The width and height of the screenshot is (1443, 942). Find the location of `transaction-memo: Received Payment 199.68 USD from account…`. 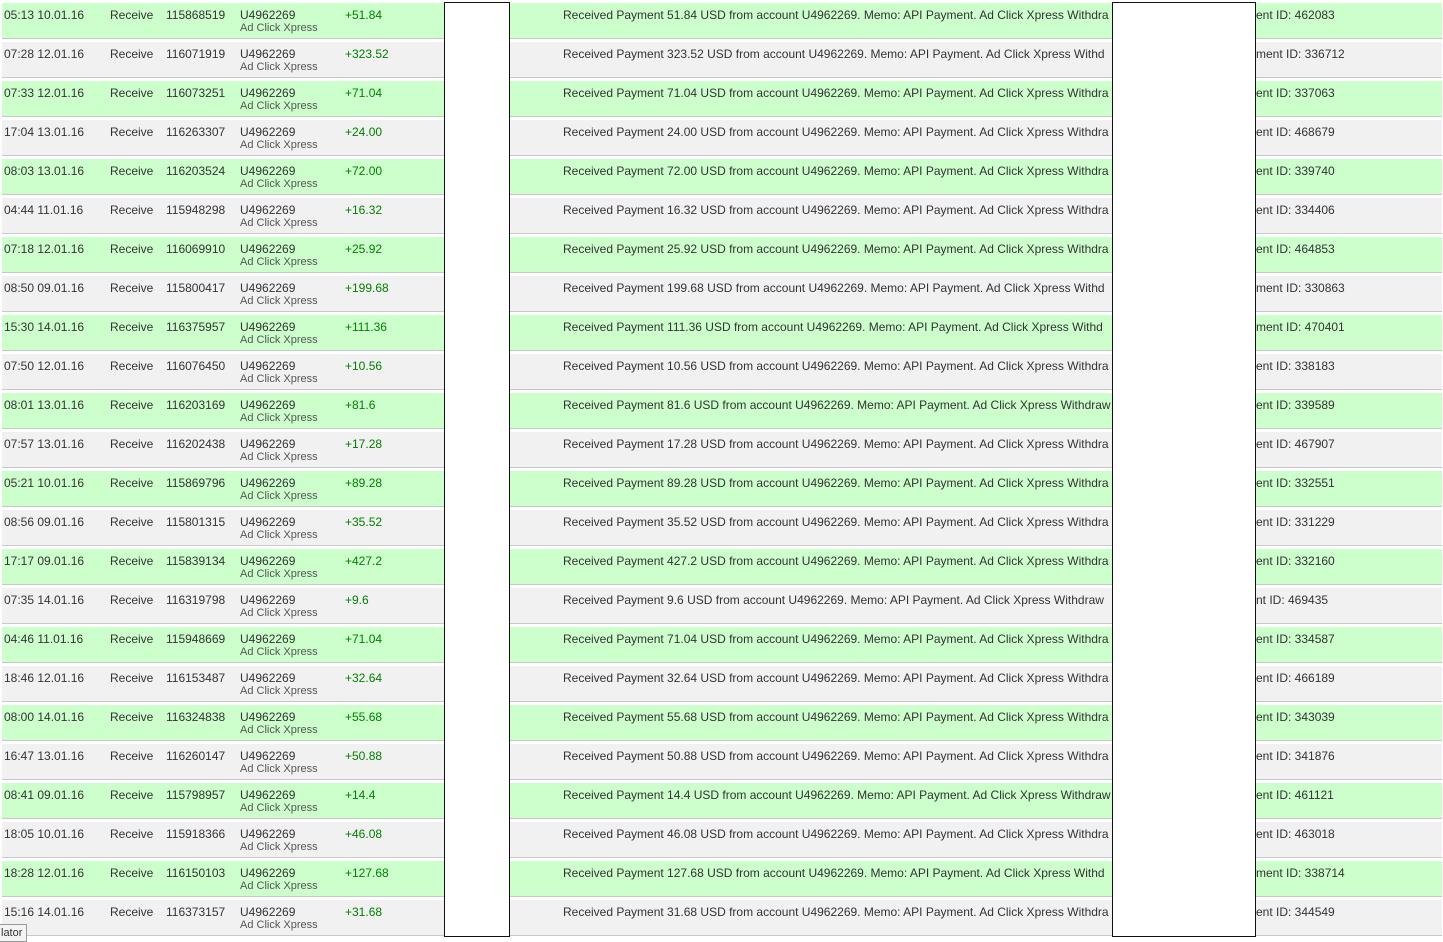

transaction-memo: Received Payment 199.68 USD from account… is located at coordinates (834, 288).